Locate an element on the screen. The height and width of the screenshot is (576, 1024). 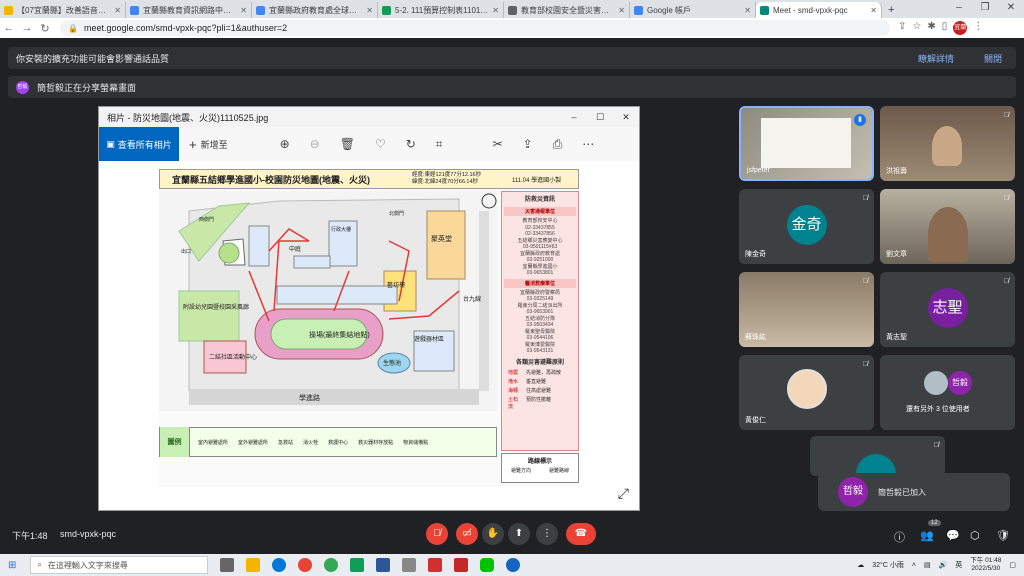
maximize-icon: ☐ is located at coordinates (600, 117).